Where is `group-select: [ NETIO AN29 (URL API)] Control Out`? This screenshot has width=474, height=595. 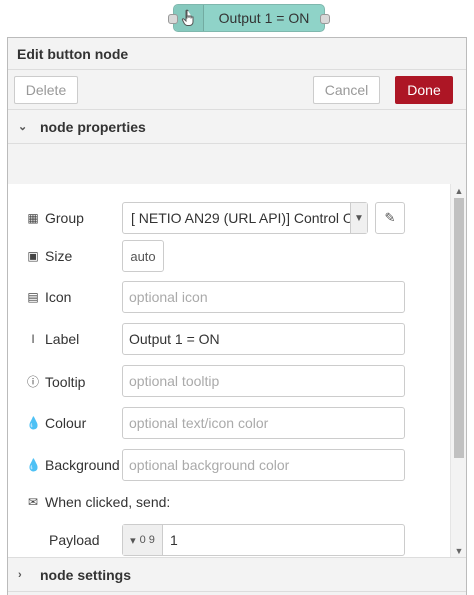 group-select: [ NETIO AN29 (URL API)] Control Out is located at coordinates (245, 218).